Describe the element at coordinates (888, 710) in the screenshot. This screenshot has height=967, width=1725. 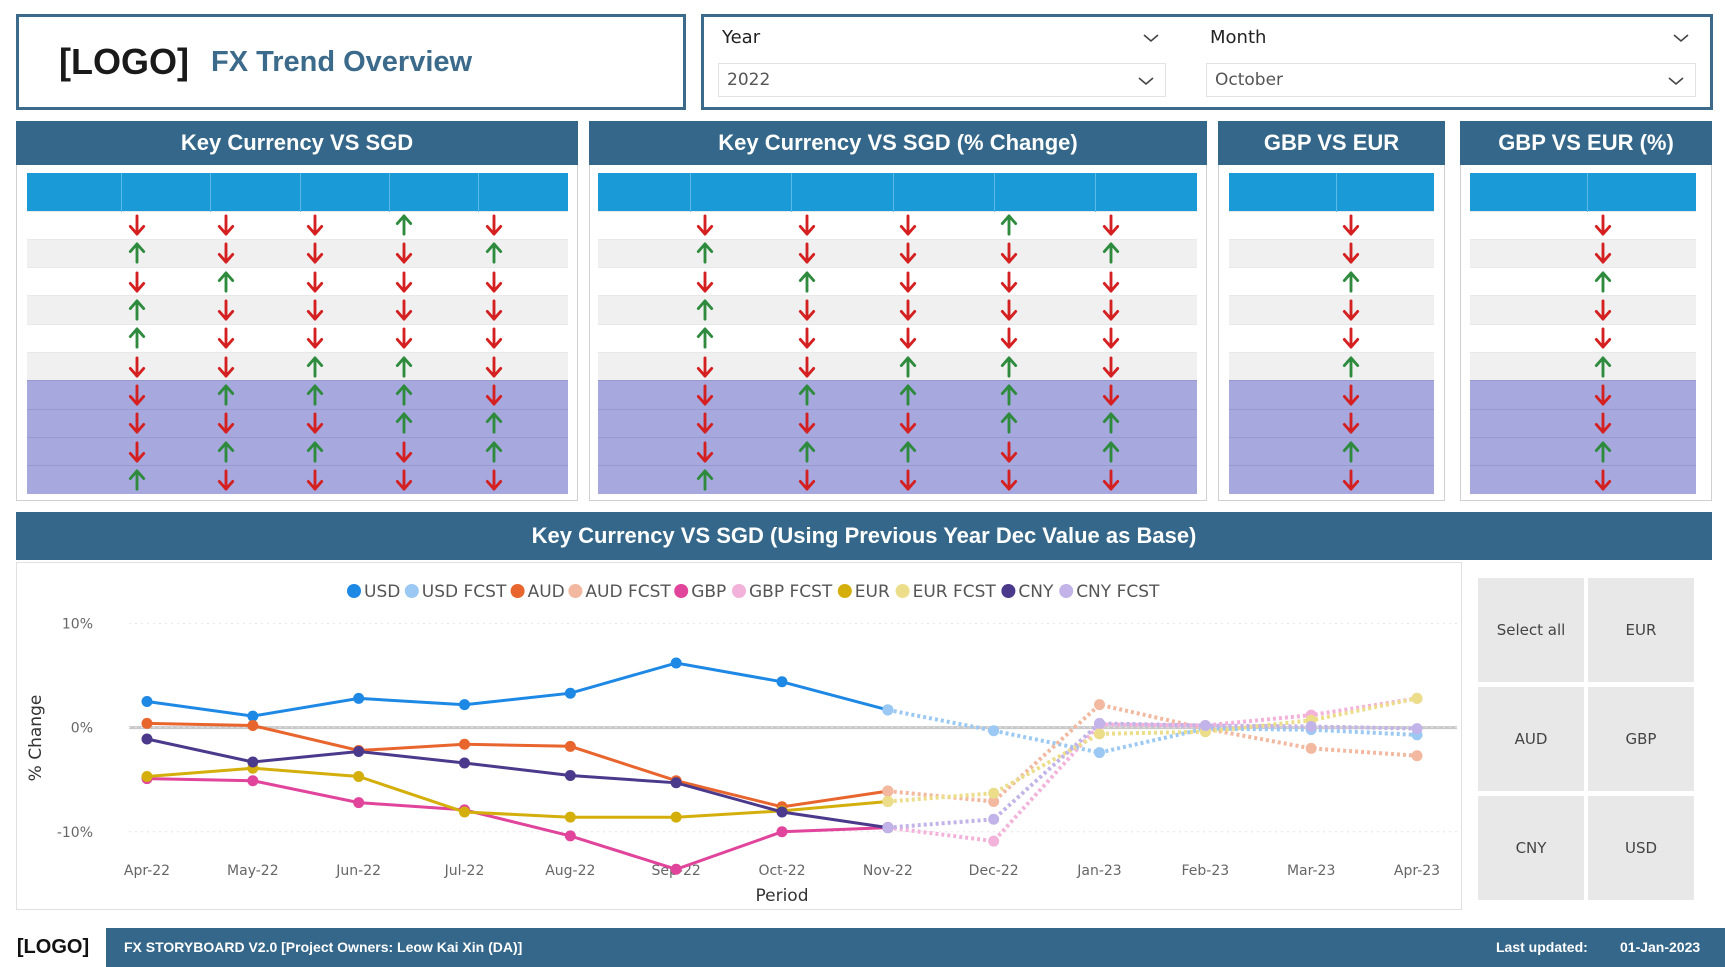
I see `data-point-usd-fcst` at that location.